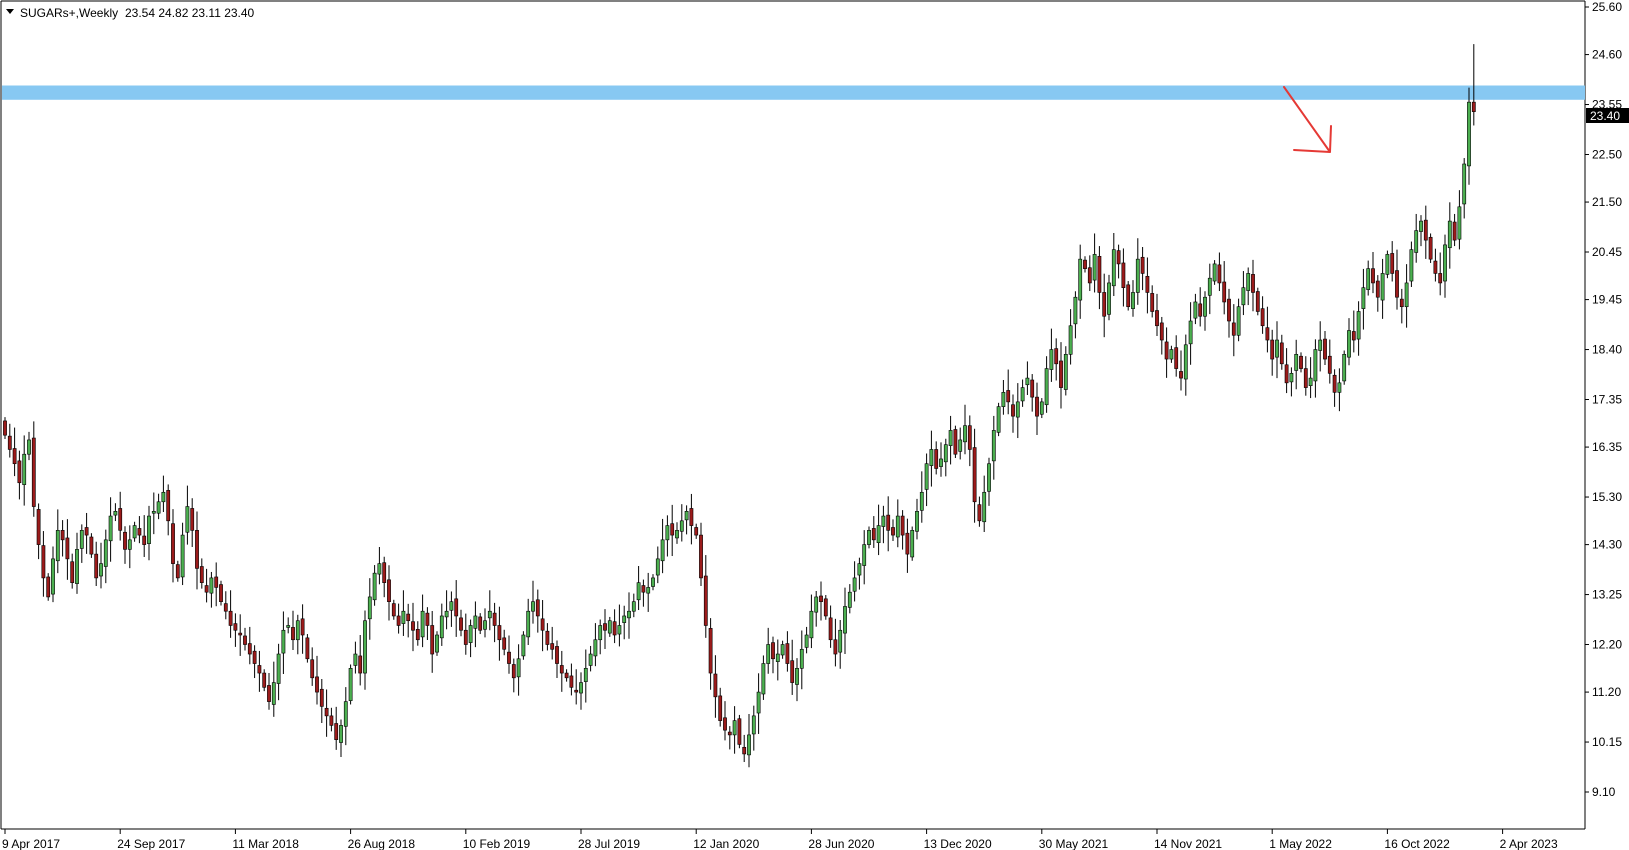 The width and height of the screenshot is (1629, 850). What do you see at coordinates (793, 92) in the screenshot?
I see `resistance-zone` at bounding box center [793, 92].